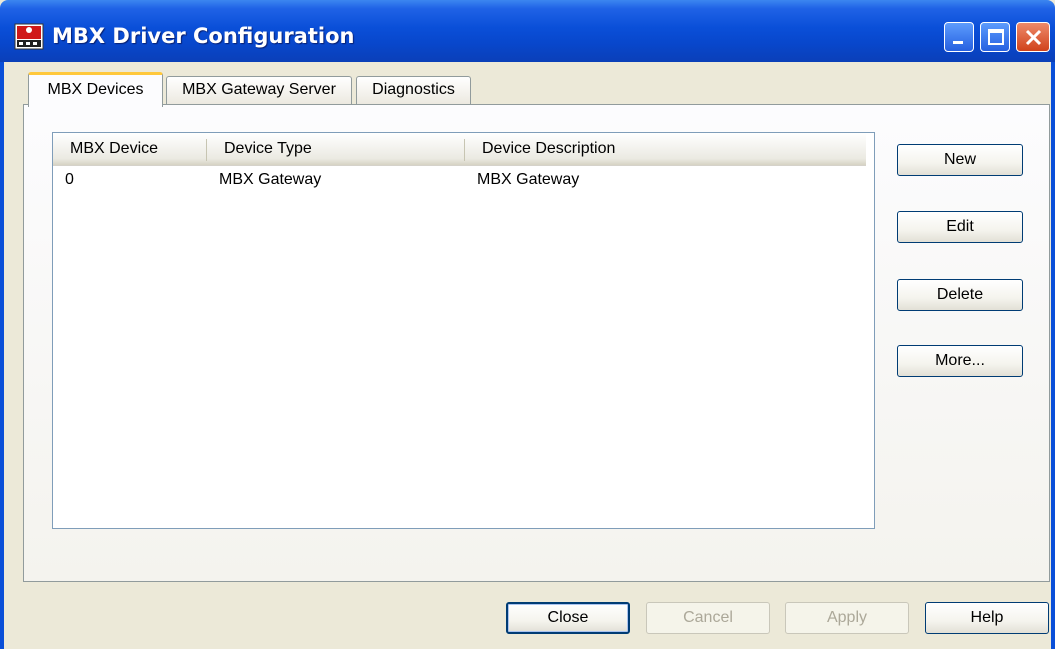  What do you see at coordinates (29, 36) in the screenshot?
I see `mbx-app-icon` at bounding box center [29, 36].